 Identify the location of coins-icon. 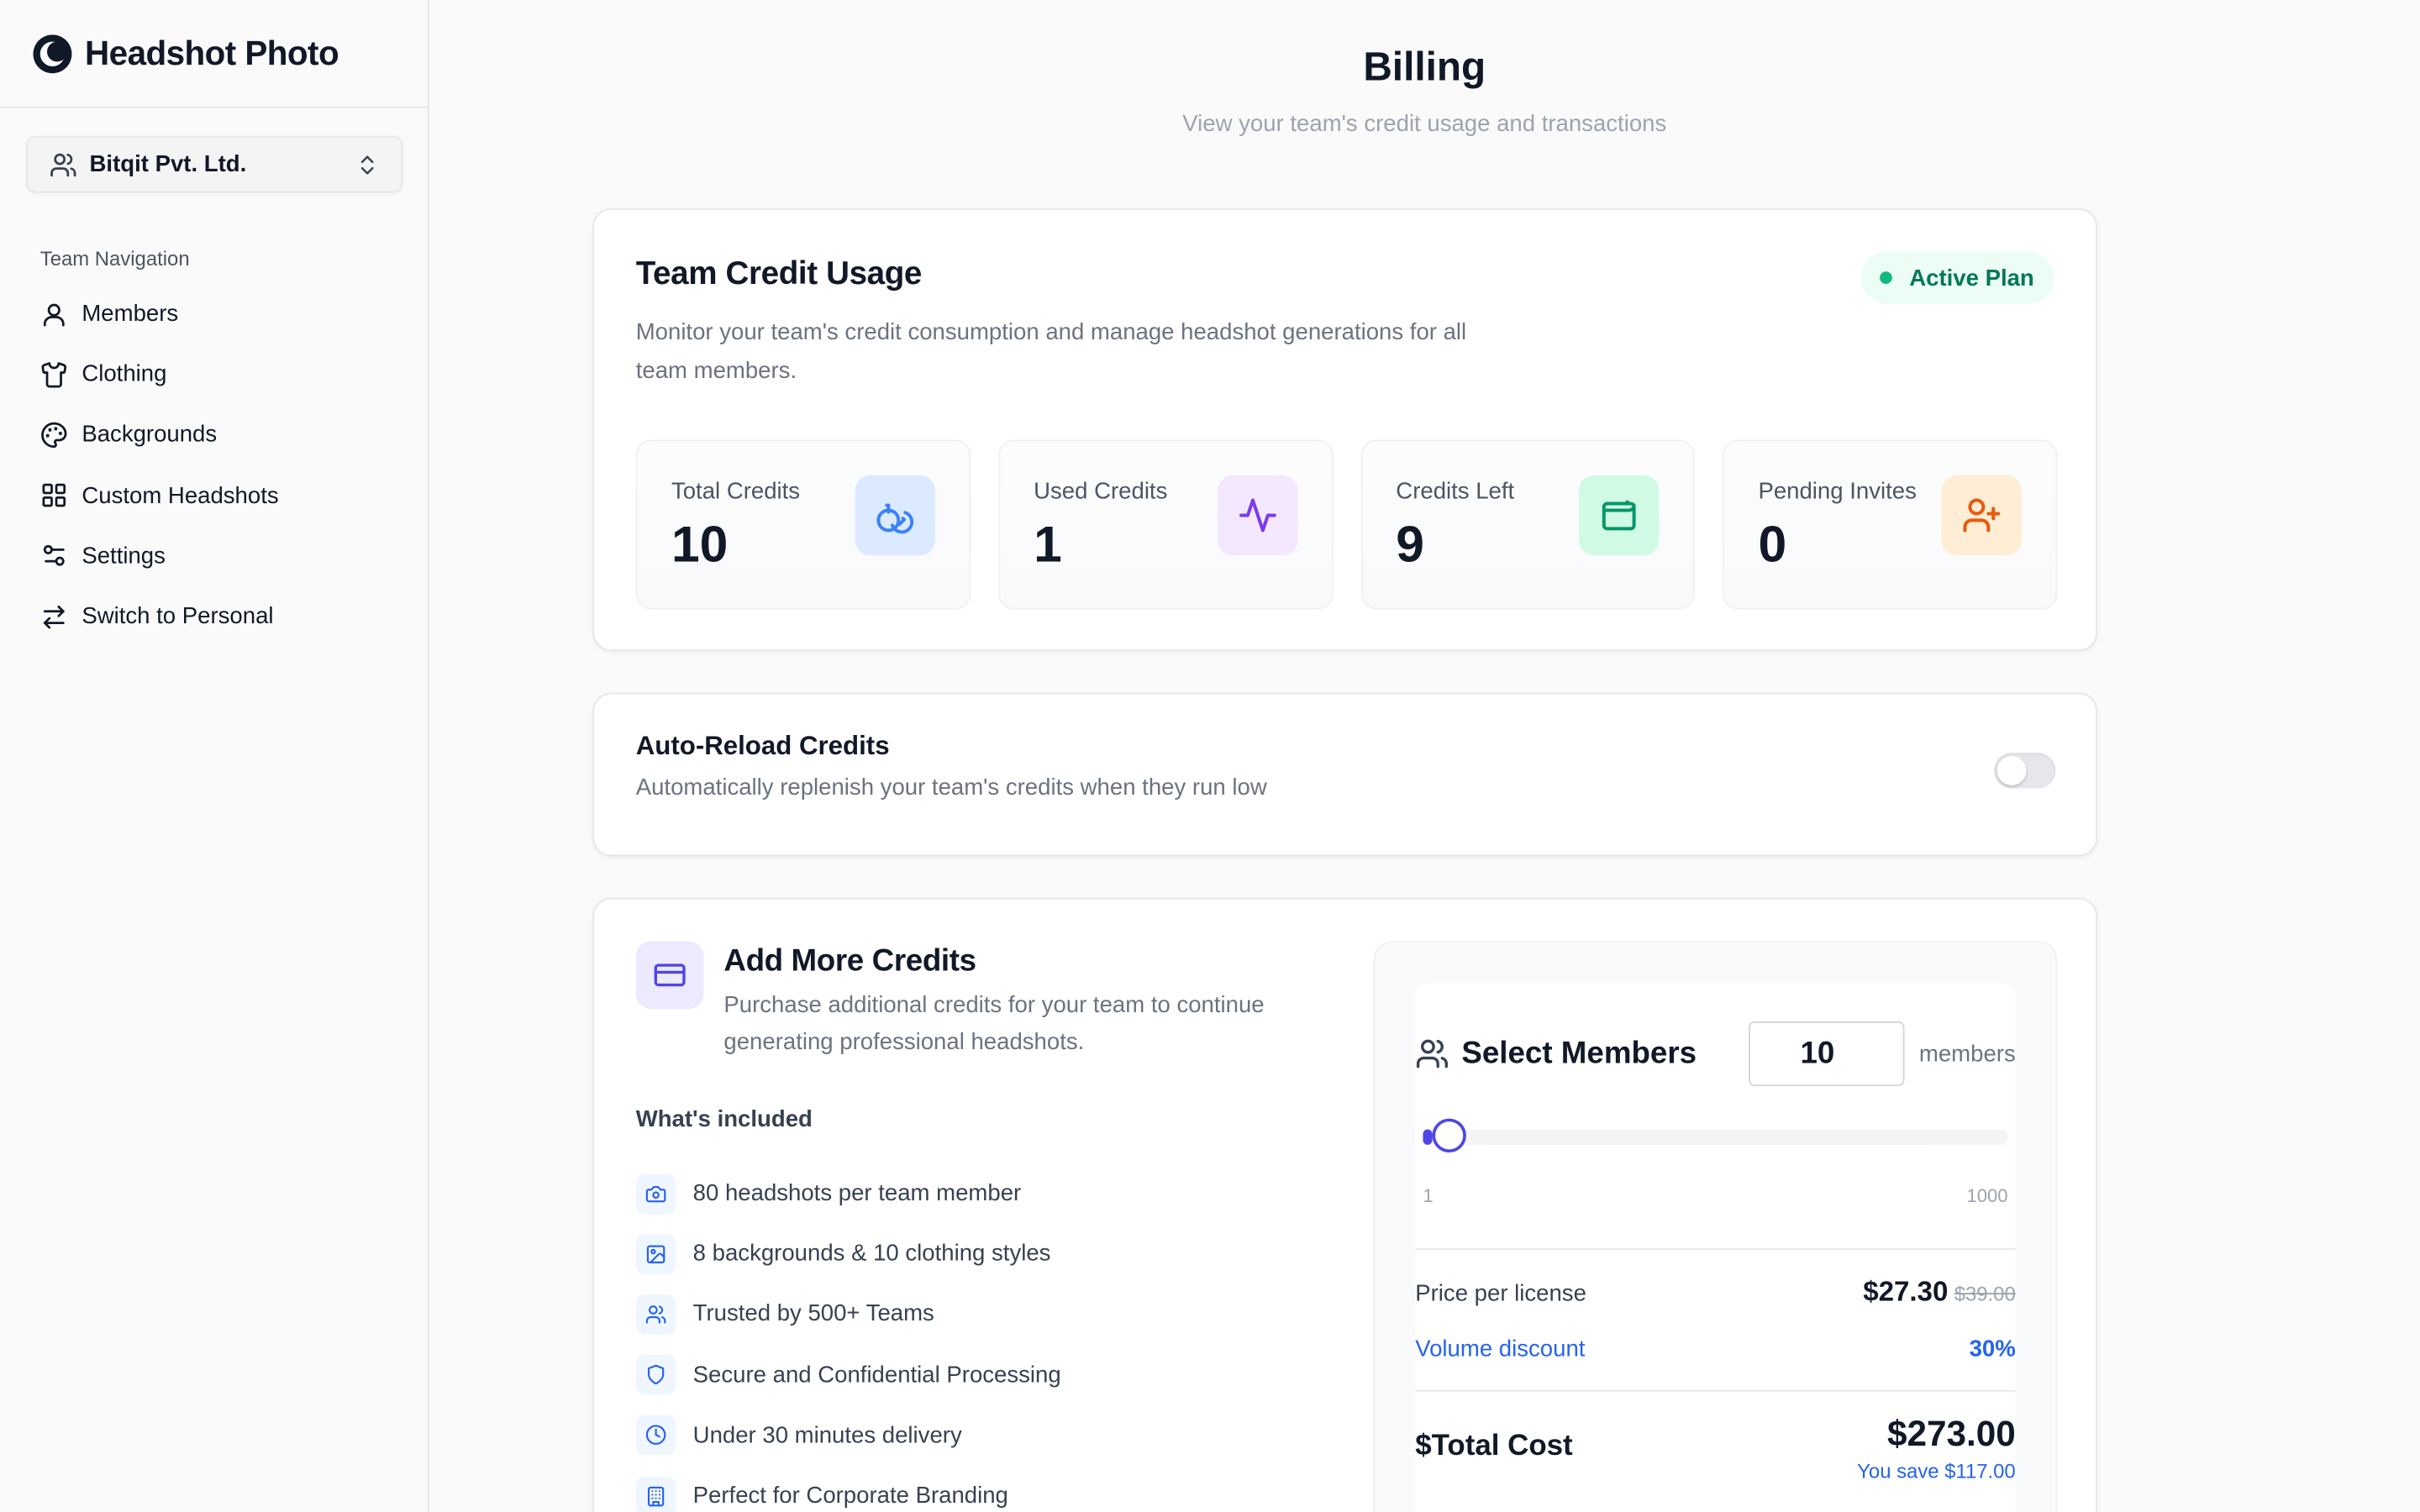
(895, 518).